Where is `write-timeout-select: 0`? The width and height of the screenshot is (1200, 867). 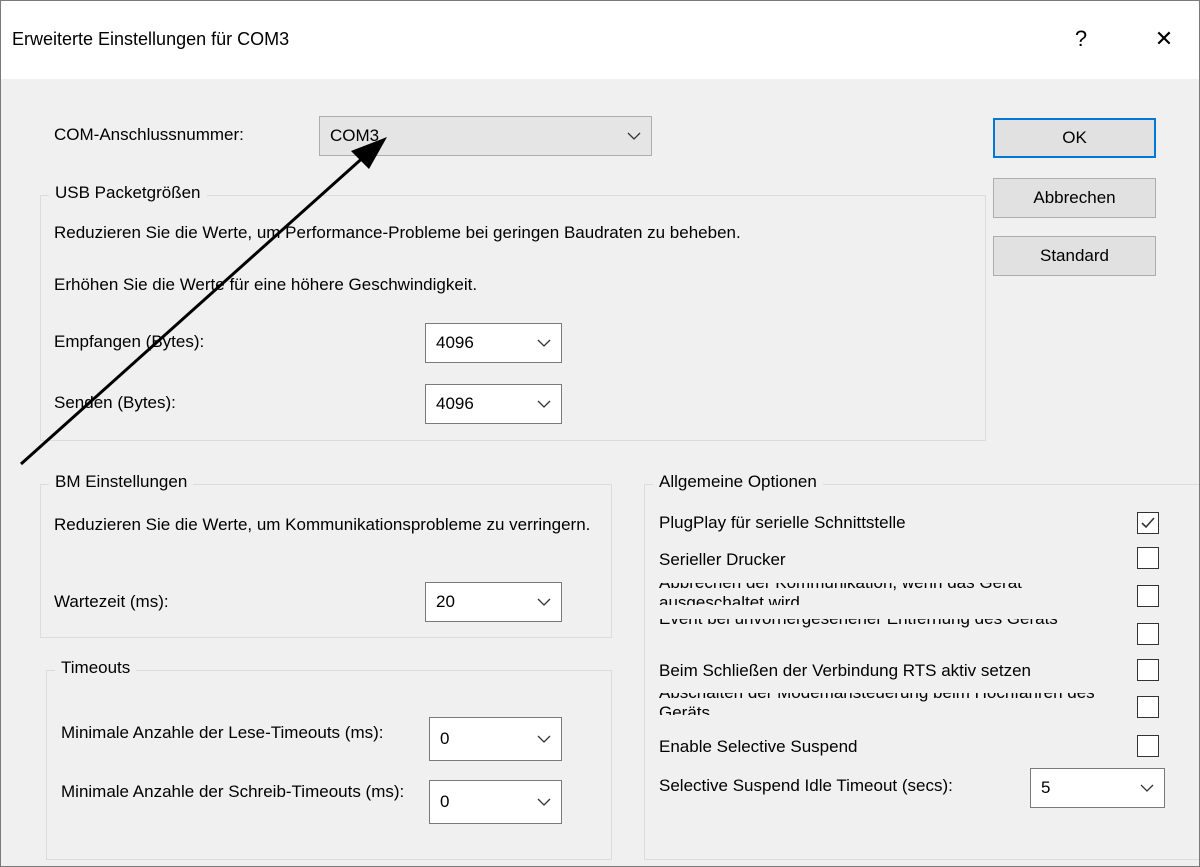
write-timeout-select: 0 is located at coordinates (495, 802).